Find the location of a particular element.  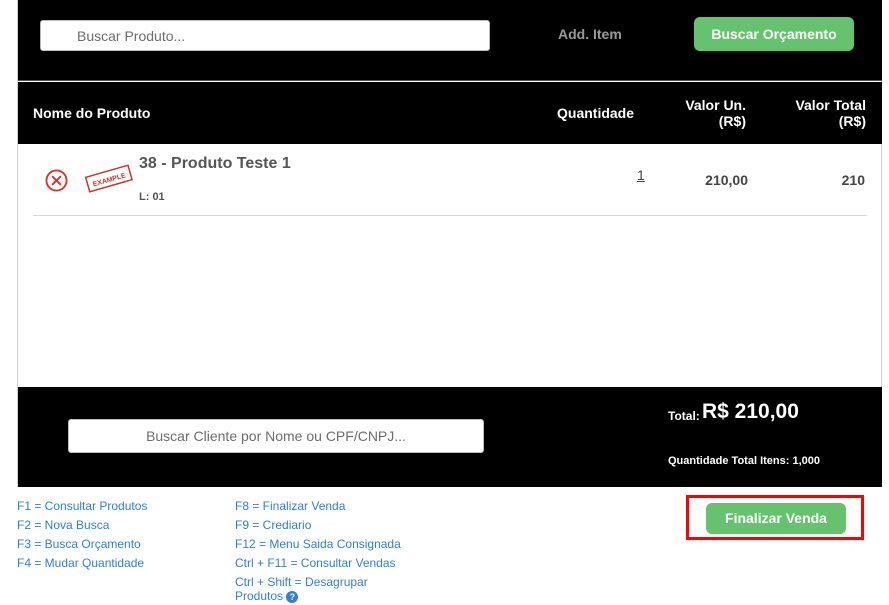

unit-value-header-line2: (R$) is located at coordinates (732, 121).